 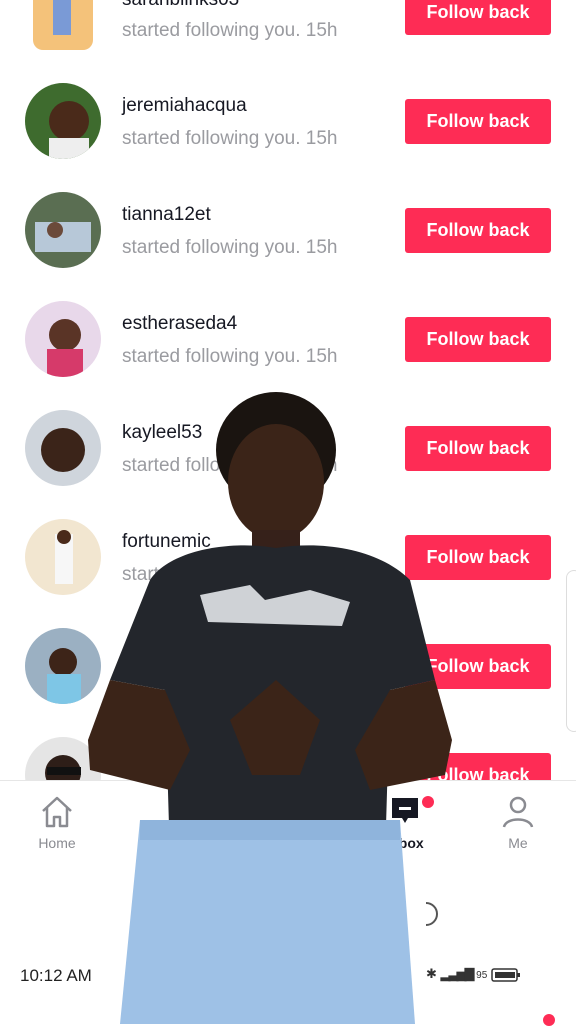 What do you see at coordinates (549, 1020) in the screenshot?
I see `red-dot` at bounding box center [549, 1020].